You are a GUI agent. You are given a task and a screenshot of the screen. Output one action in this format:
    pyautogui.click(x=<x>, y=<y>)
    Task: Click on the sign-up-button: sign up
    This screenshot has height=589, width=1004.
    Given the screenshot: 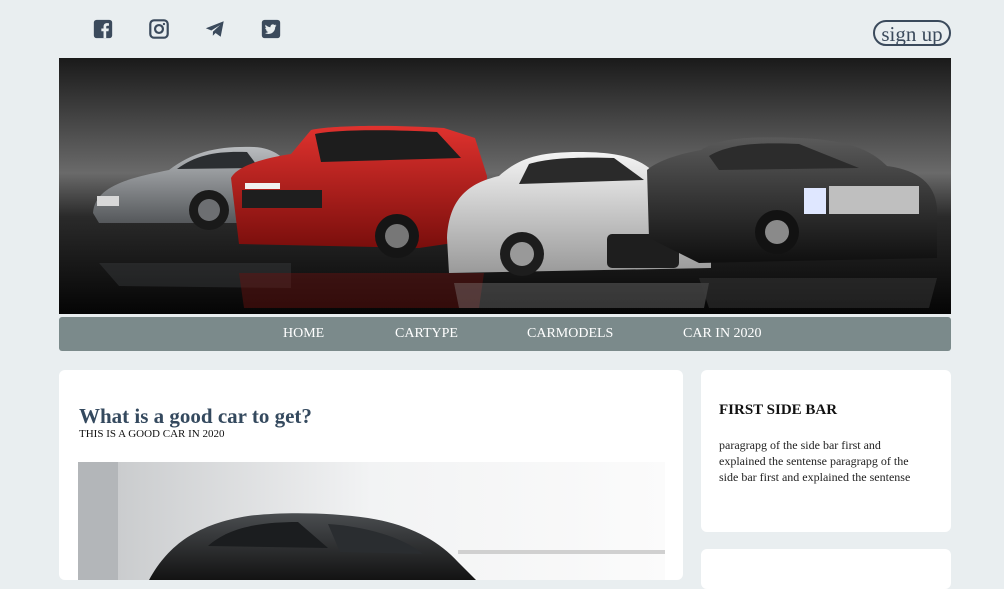 What is the action you would take?
    pyautogui.click(x=912, y=33)
    